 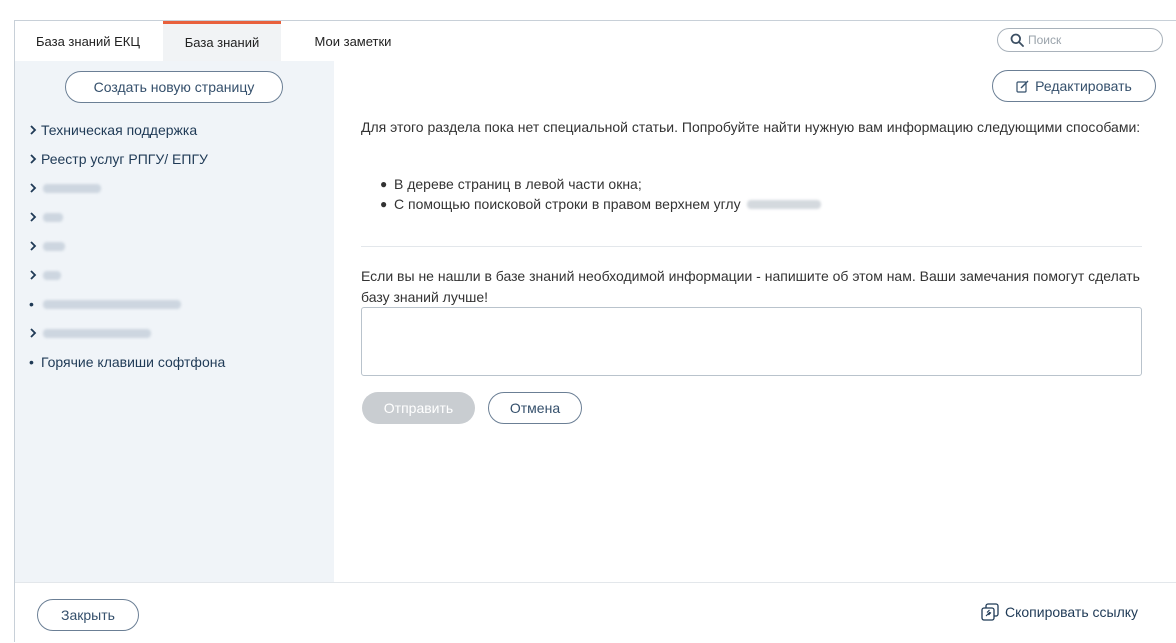 I want to click on tab-ekc-knowledge-base: База знаний ЕКЦ, so click(x=88, y=41).